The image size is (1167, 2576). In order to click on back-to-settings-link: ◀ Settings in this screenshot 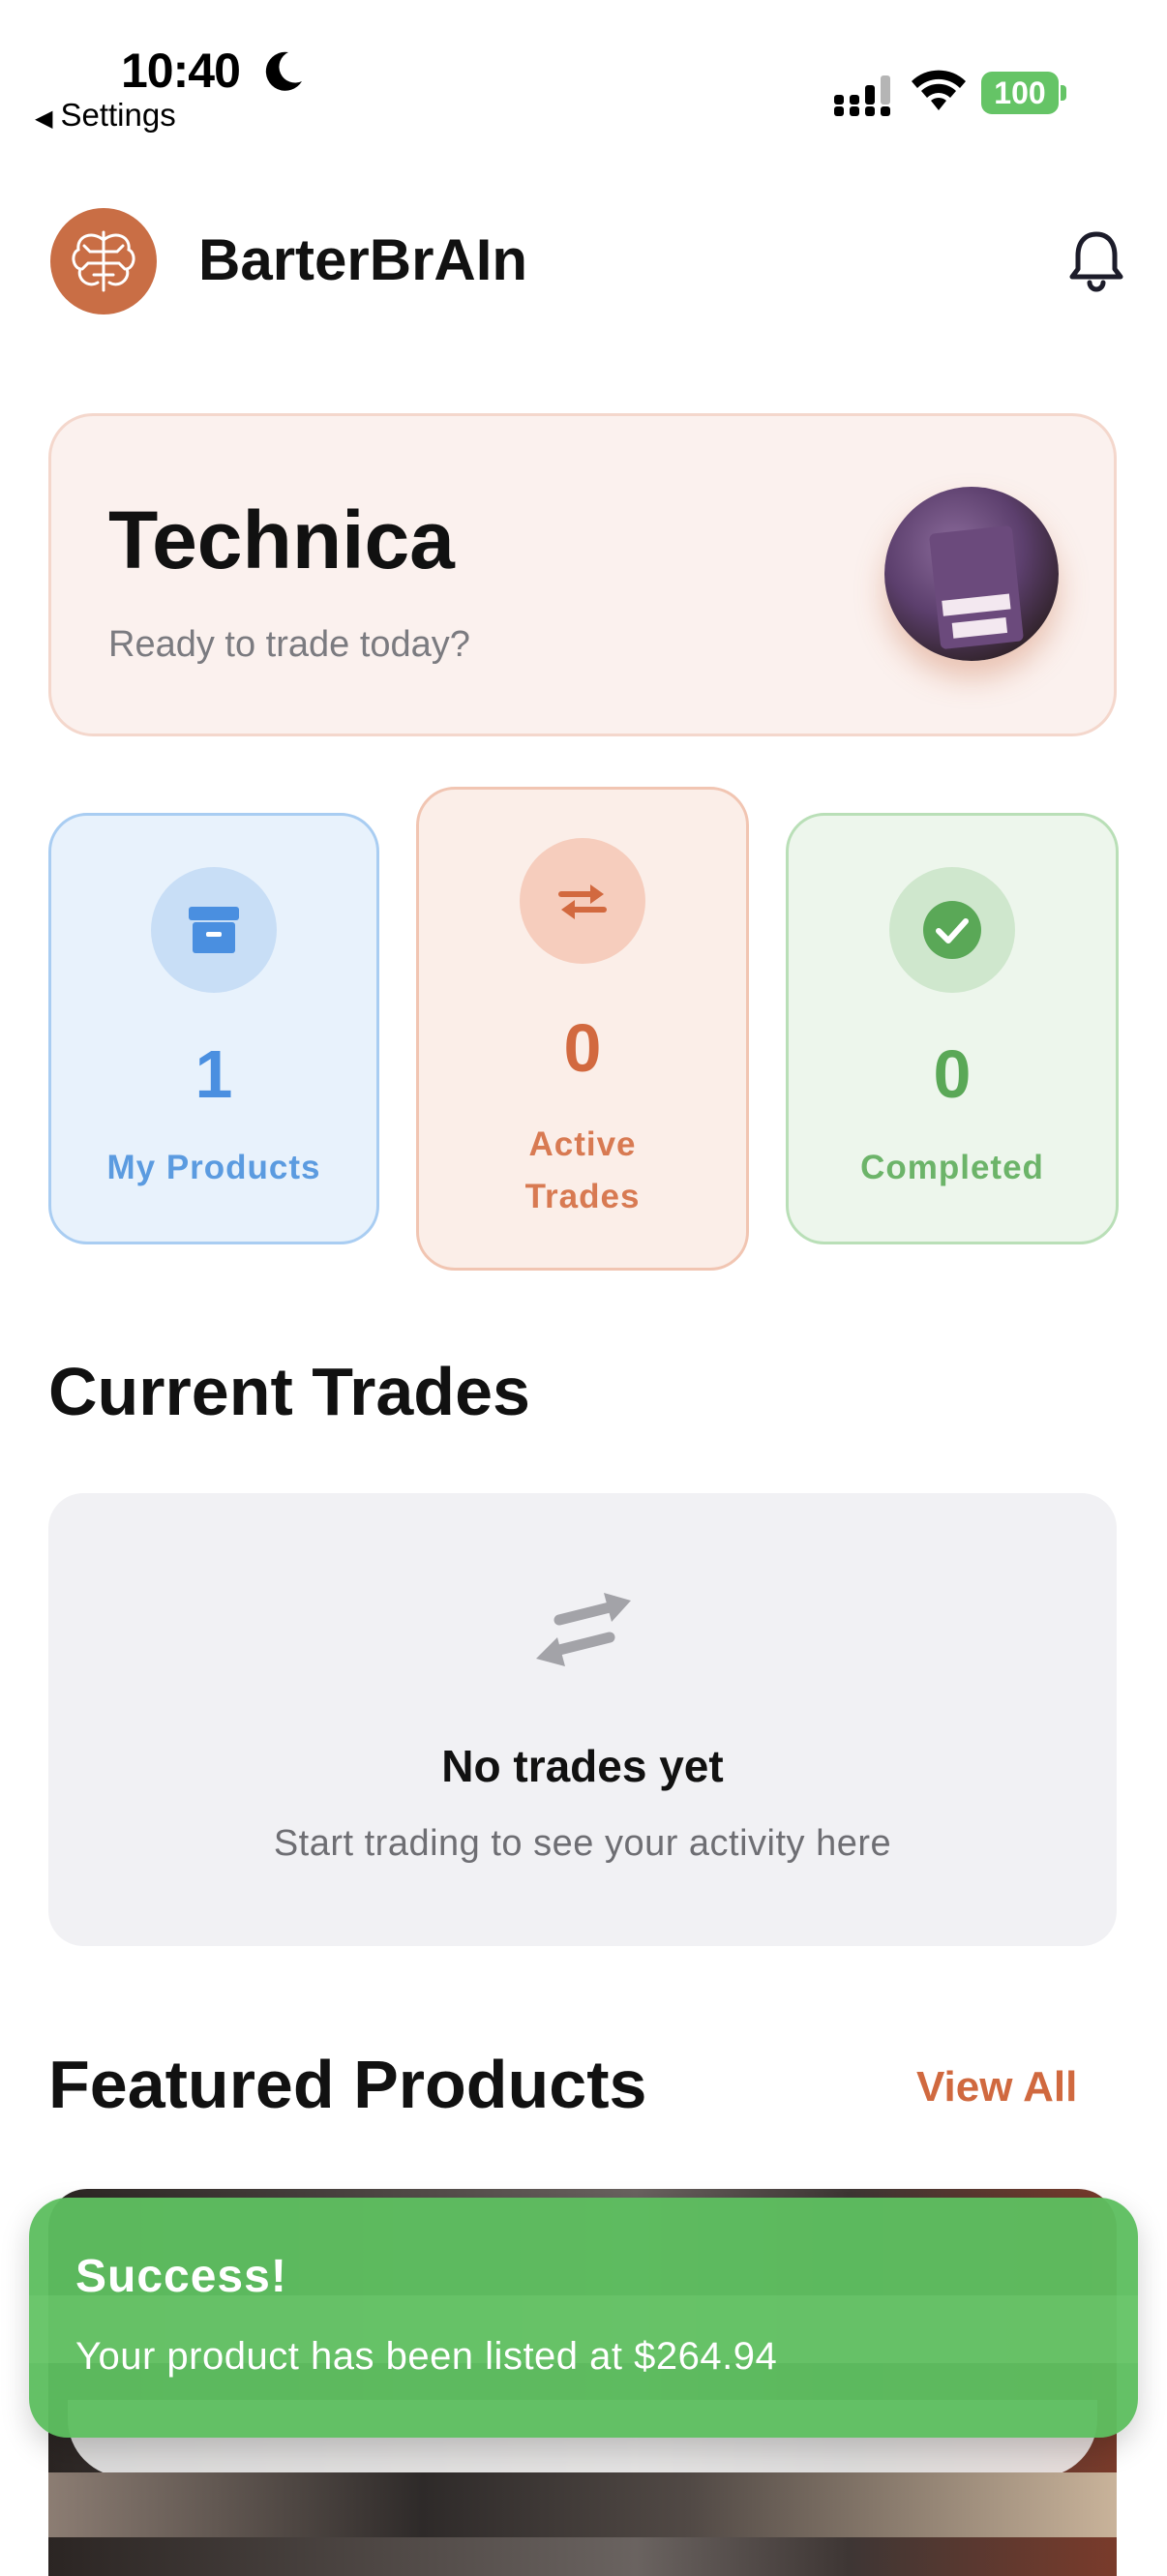, I will do `click(105, 115)`.